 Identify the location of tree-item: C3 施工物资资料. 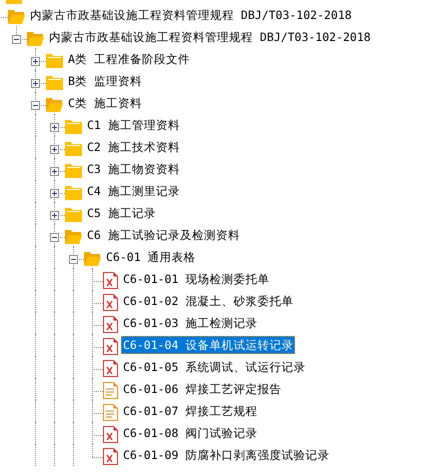
(133, 169).